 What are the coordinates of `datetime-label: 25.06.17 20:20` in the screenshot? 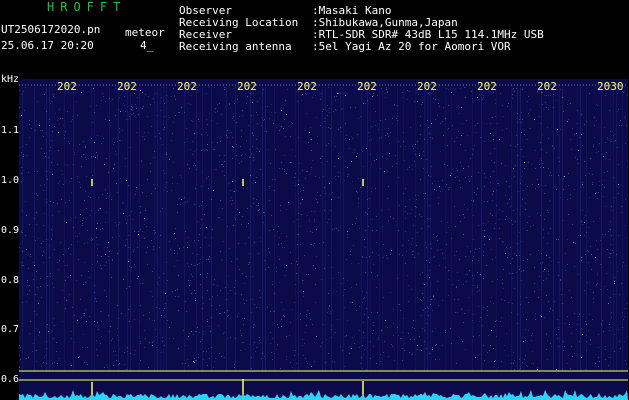 It's located at (47, 45).